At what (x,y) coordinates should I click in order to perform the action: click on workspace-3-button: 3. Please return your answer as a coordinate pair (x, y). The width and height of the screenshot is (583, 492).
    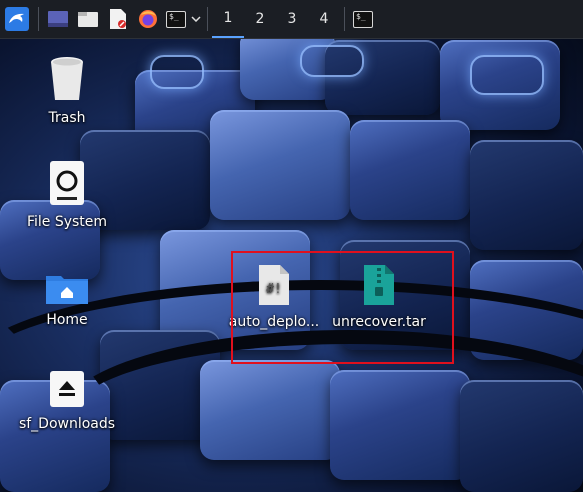
    Looking at the image, I should click on (292, 19).